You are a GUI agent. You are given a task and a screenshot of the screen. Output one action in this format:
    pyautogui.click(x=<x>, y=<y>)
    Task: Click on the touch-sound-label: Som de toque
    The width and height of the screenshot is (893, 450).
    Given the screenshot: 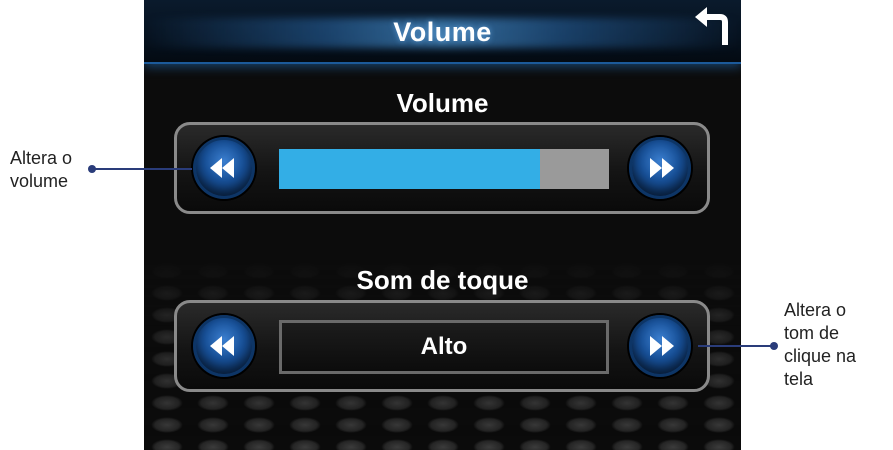 What is the action you would take?
    pyautogui.click(x=442, y=280)
    